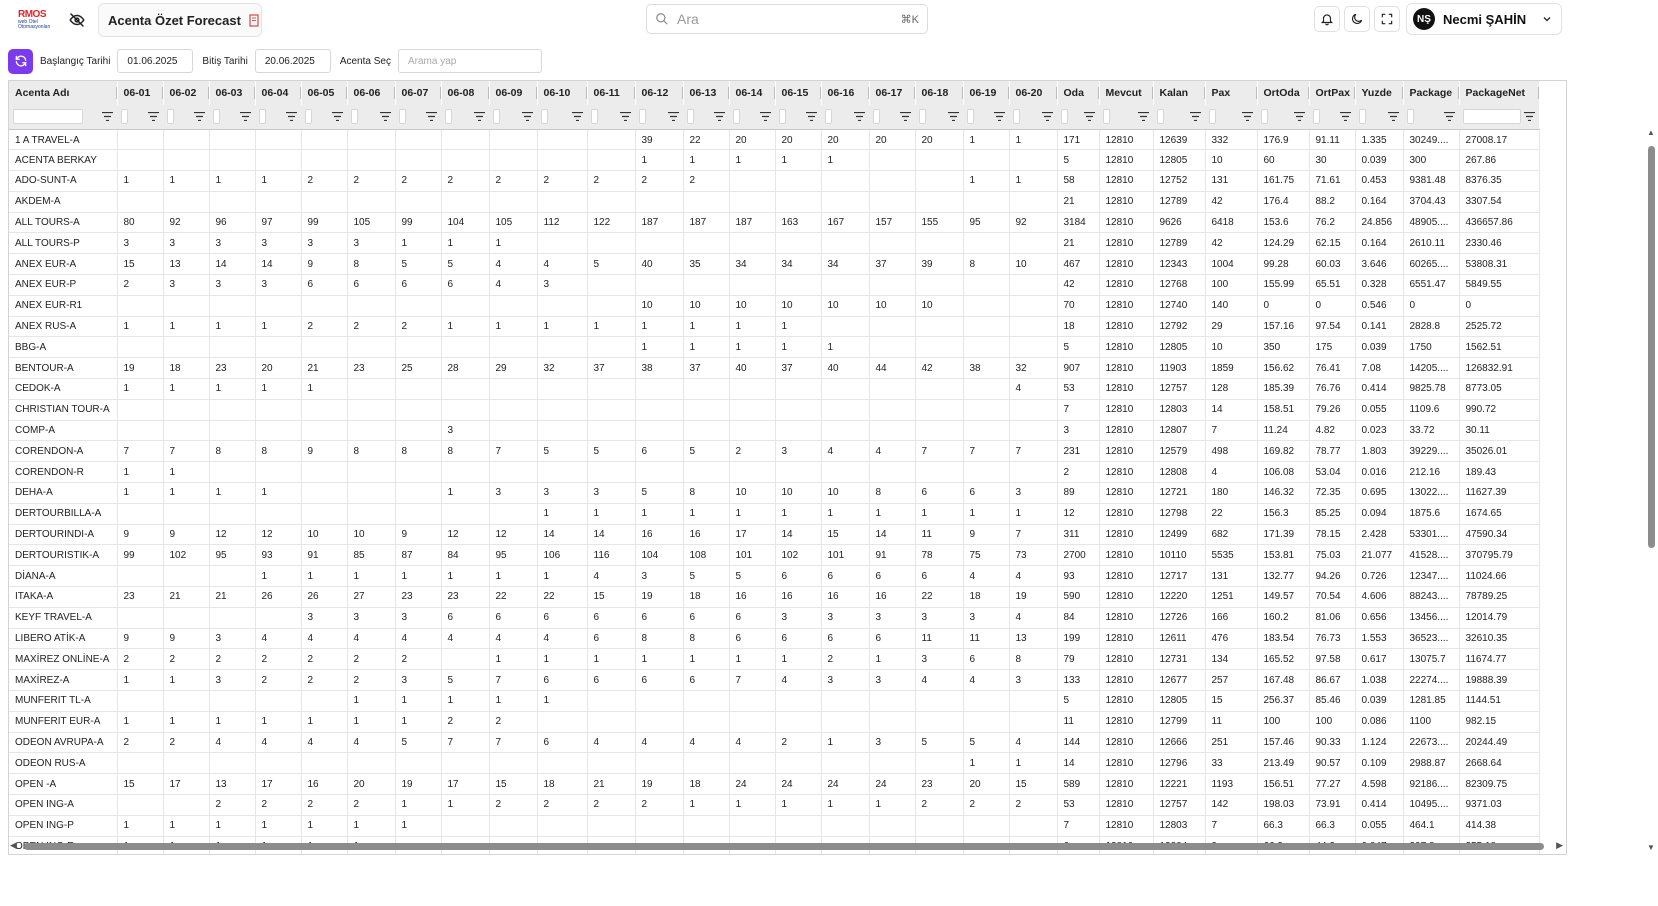 Image resolution: width=1658 pixels, height=906 pixels. What do you see at coordinates (180, 20) in the screenshot?
I see `page-title-tab: Acenta Özet Forecast` at bounding box center [180, 20].